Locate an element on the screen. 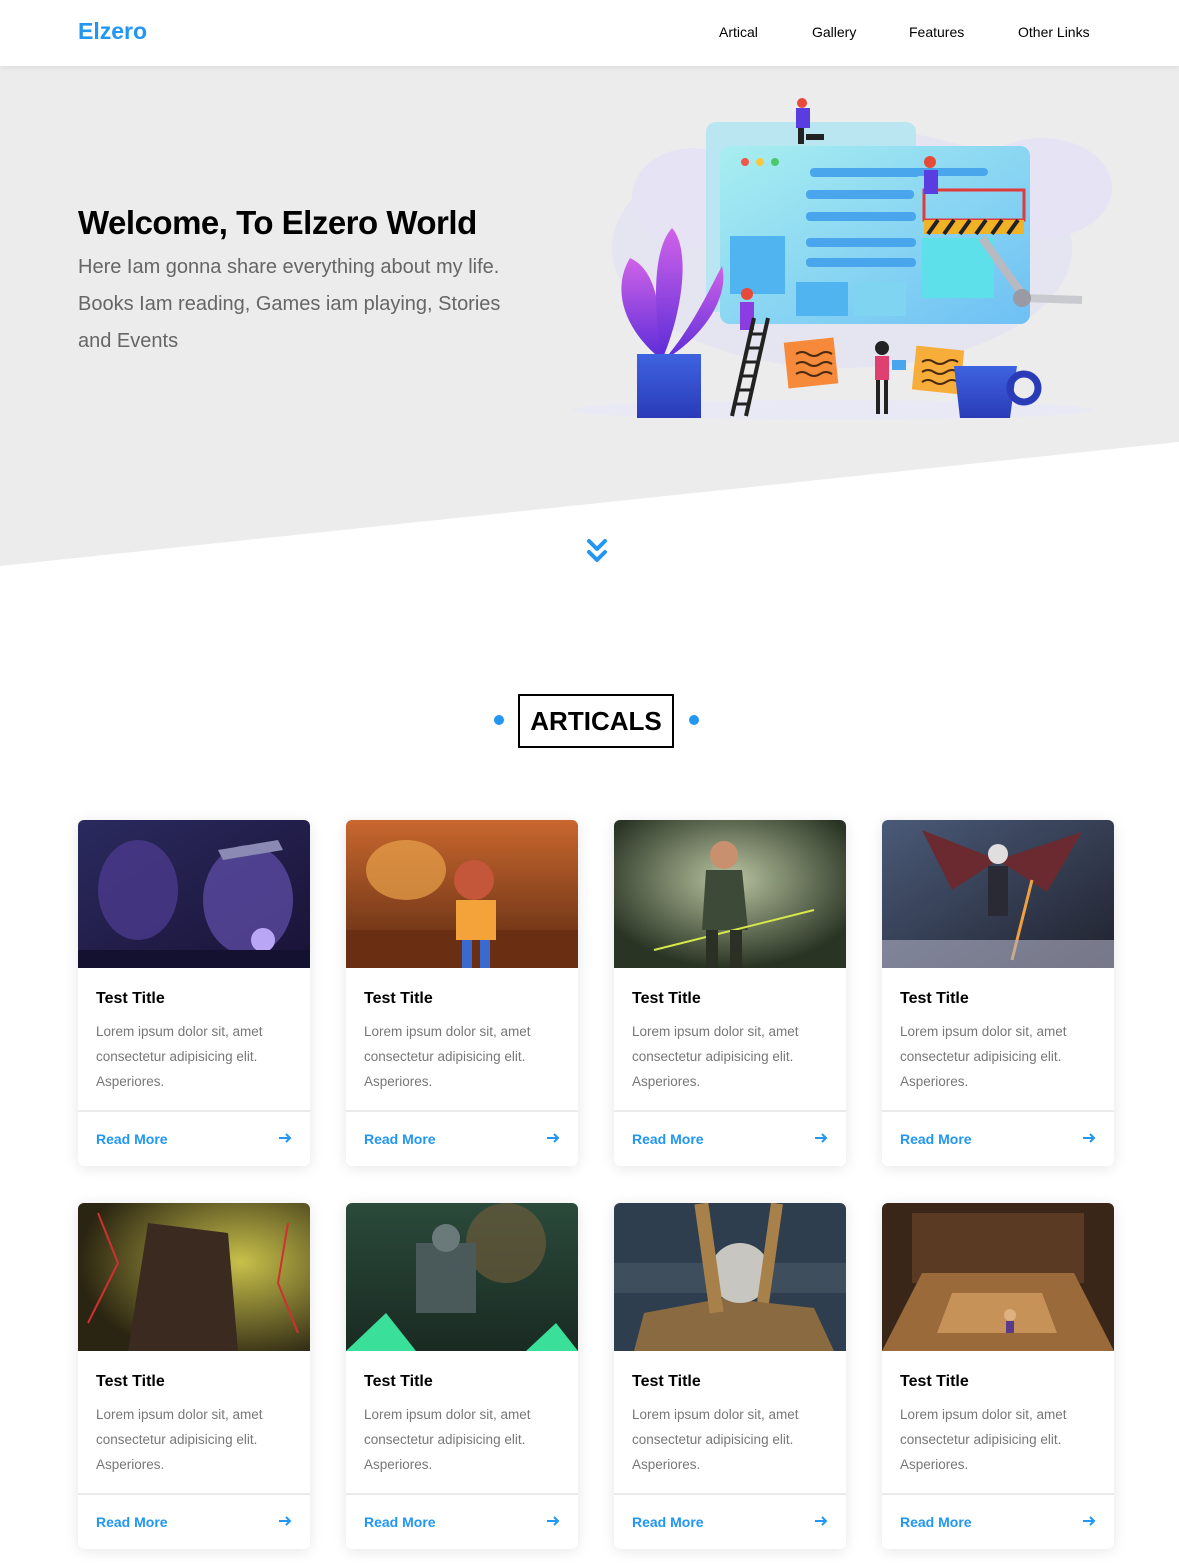  articles-section-header: ARTICALS is located at coordinates (589, 721).